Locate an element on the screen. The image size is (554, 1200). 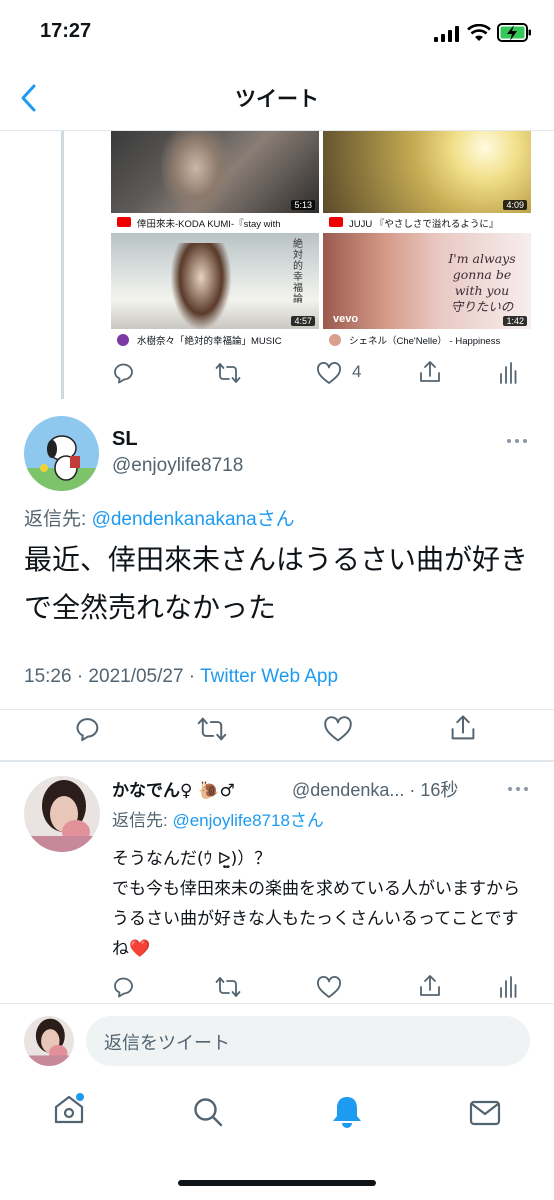
my-avatar is located at coordinates (49, 1041).